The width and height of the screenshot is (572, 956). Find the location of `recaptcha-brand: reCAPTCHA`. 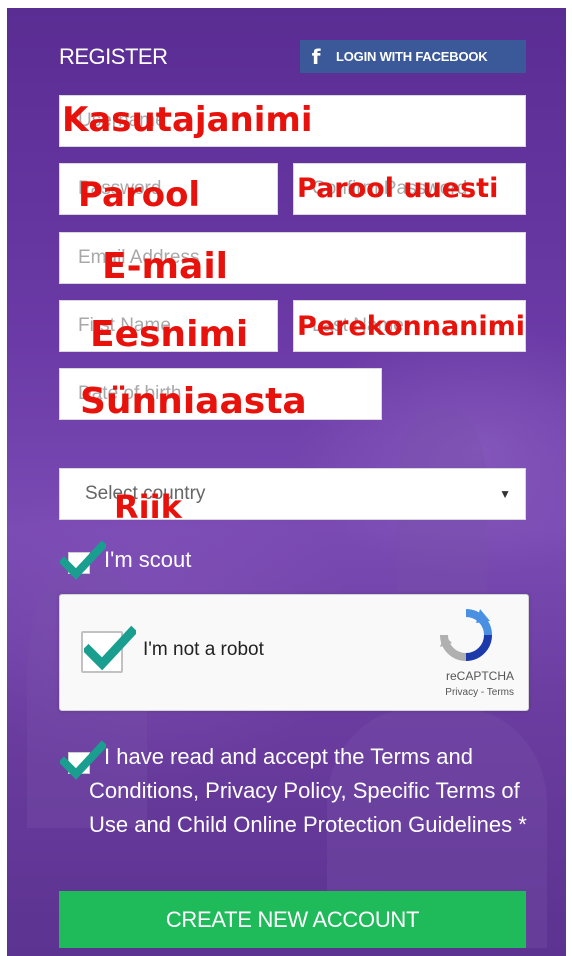

recaptcha-brand: reCAPTCHA is located at coordinates (479, 676).